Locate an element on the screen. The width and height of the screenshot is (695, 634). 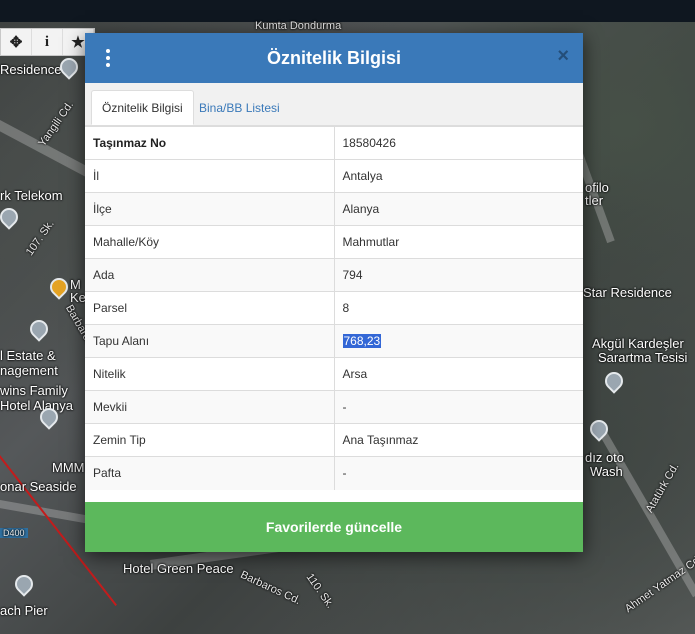
table-row: Zemin Tip Ana Taşınmaz is located at coordinates (334, 440).